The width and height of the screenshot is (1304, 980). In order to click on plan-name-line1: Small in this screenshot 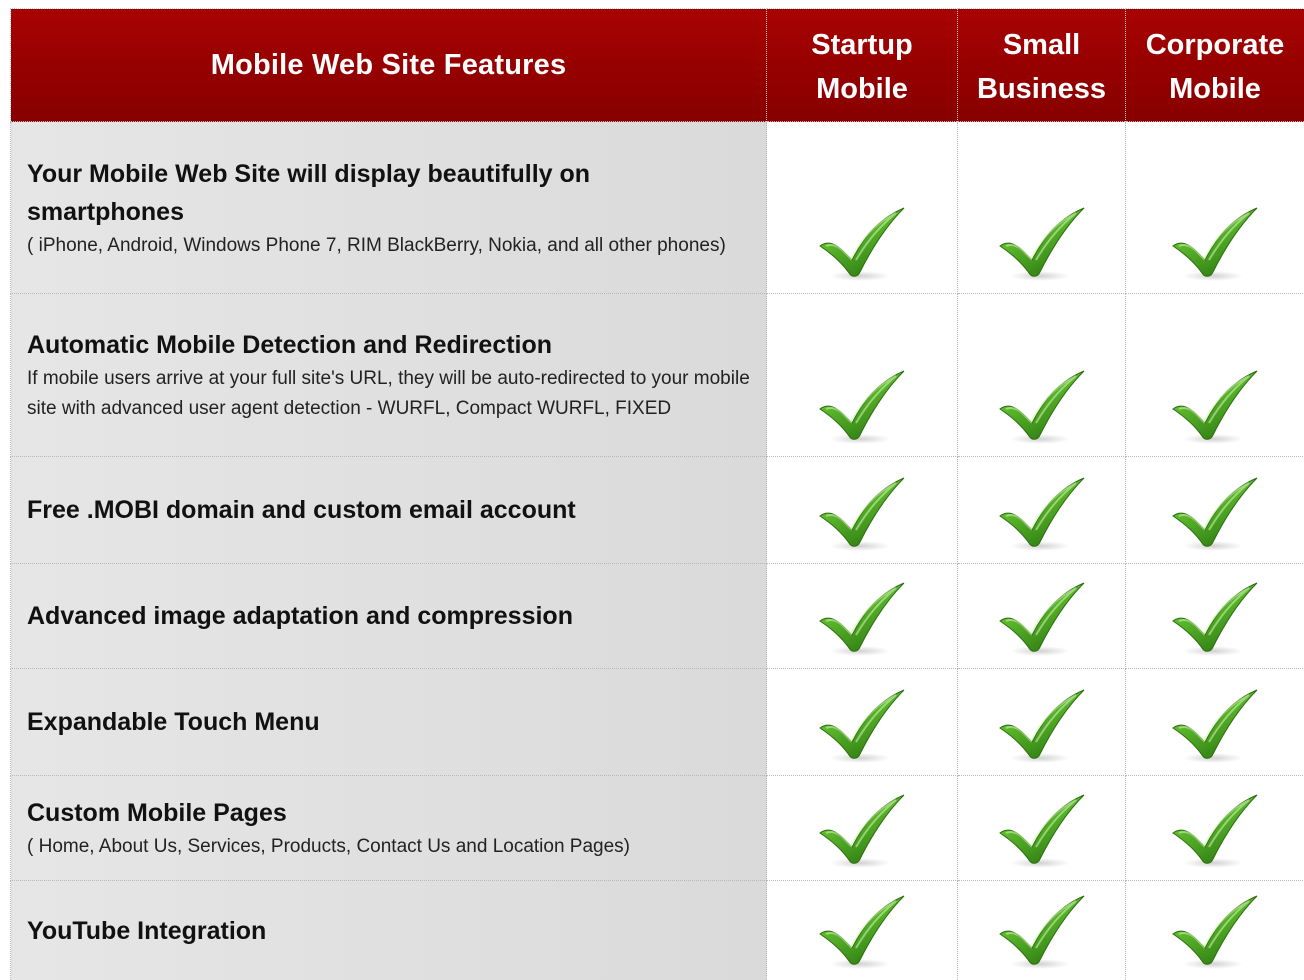, I will do `click(1041, 45)`.